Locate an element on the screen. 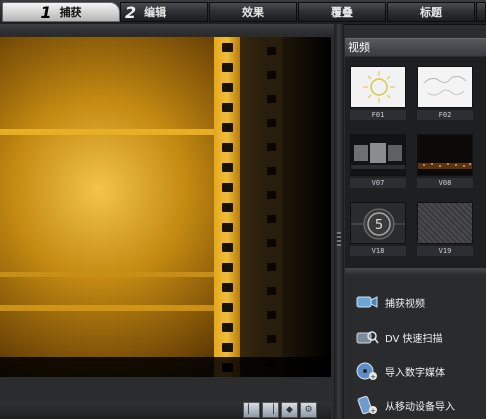 This screenshot has height=419, width=486. video-camera-icon is located at coordinates (367, 302).